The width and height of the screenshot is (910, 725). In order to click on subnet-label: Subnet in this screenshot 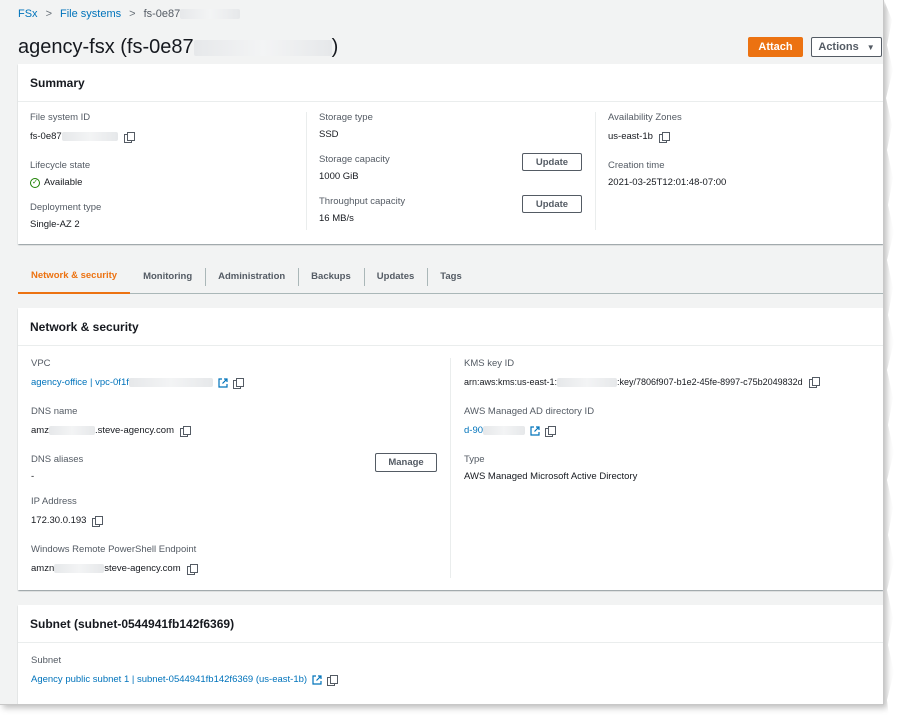, I will do `click(46, 660)`.